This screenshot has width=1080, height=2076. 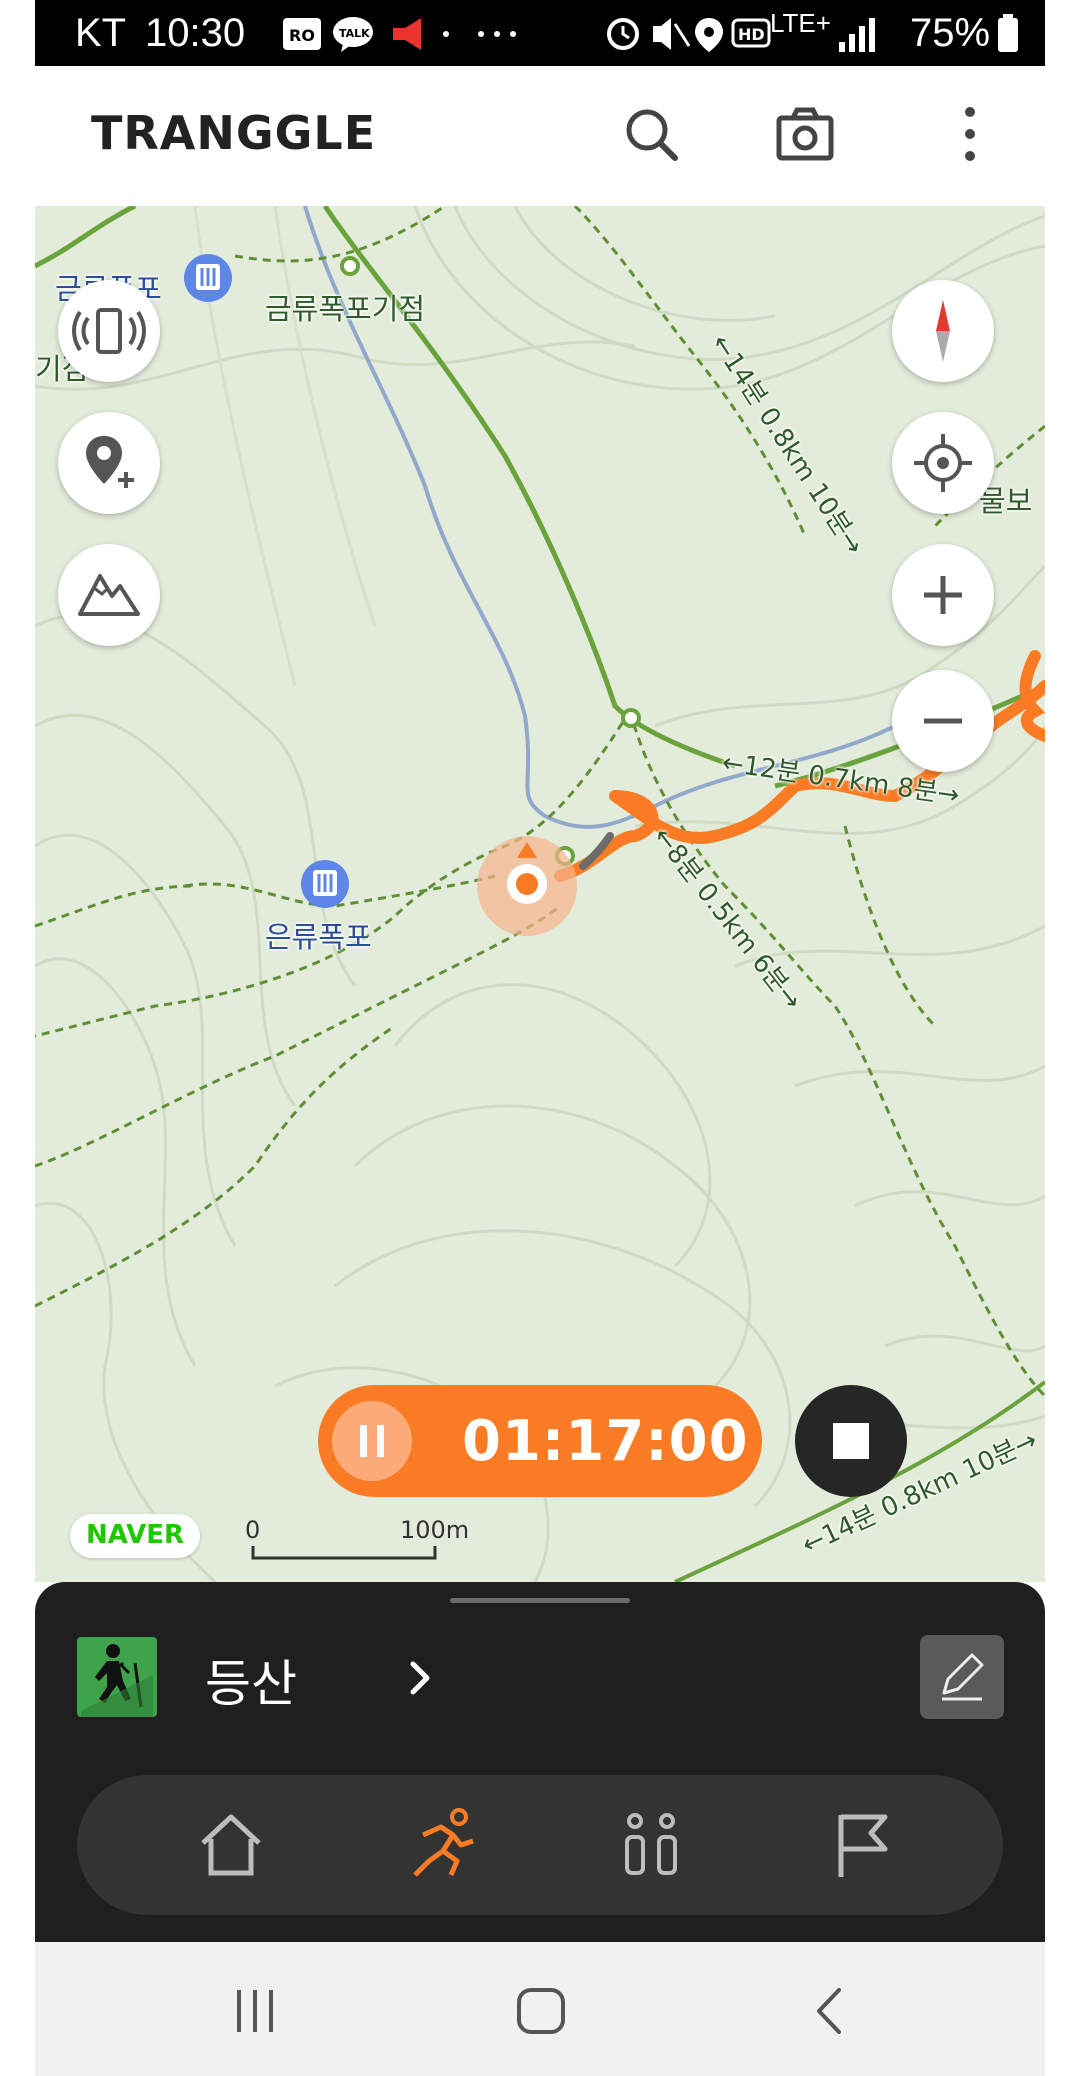 What do you see at coordinates (435, 1530) in the screenshot?
I see `scale-end: 100m` at bounding box center [435, 1530].